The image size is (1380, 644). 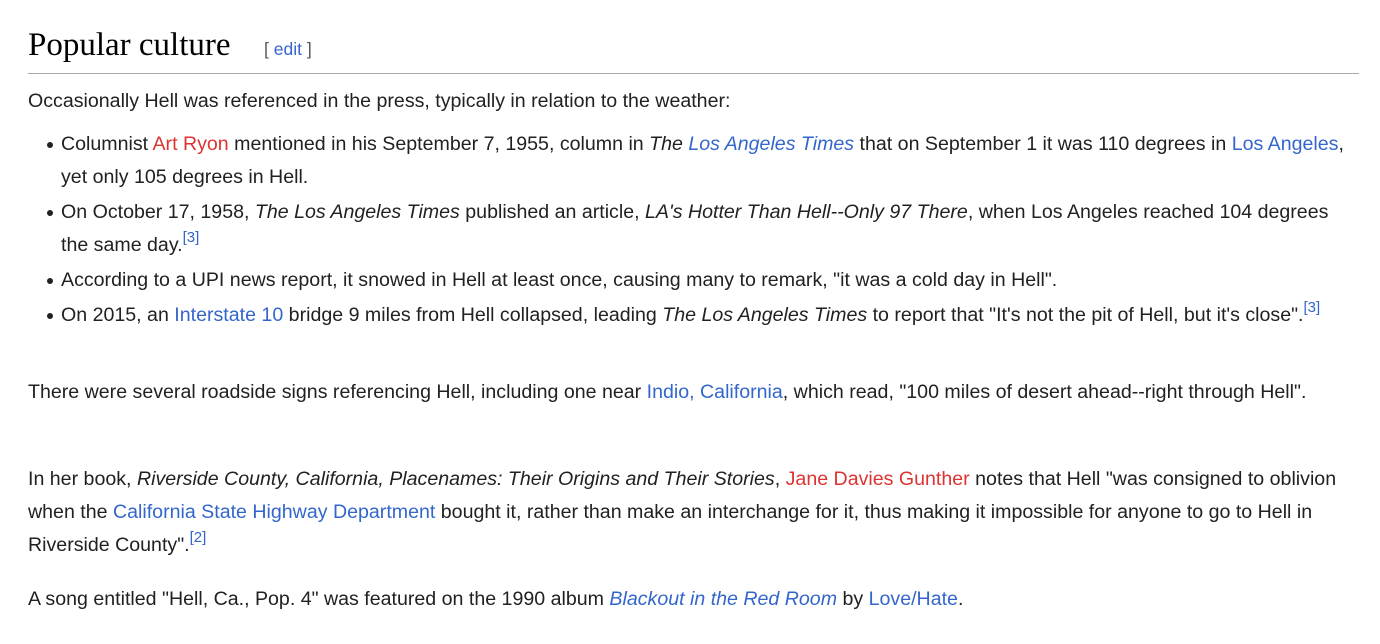 What do you see at coordinates (693, 49) in the screenshot?
I see `section-heading: Popular culture [ edit ]` at bounding box center [693, 49].